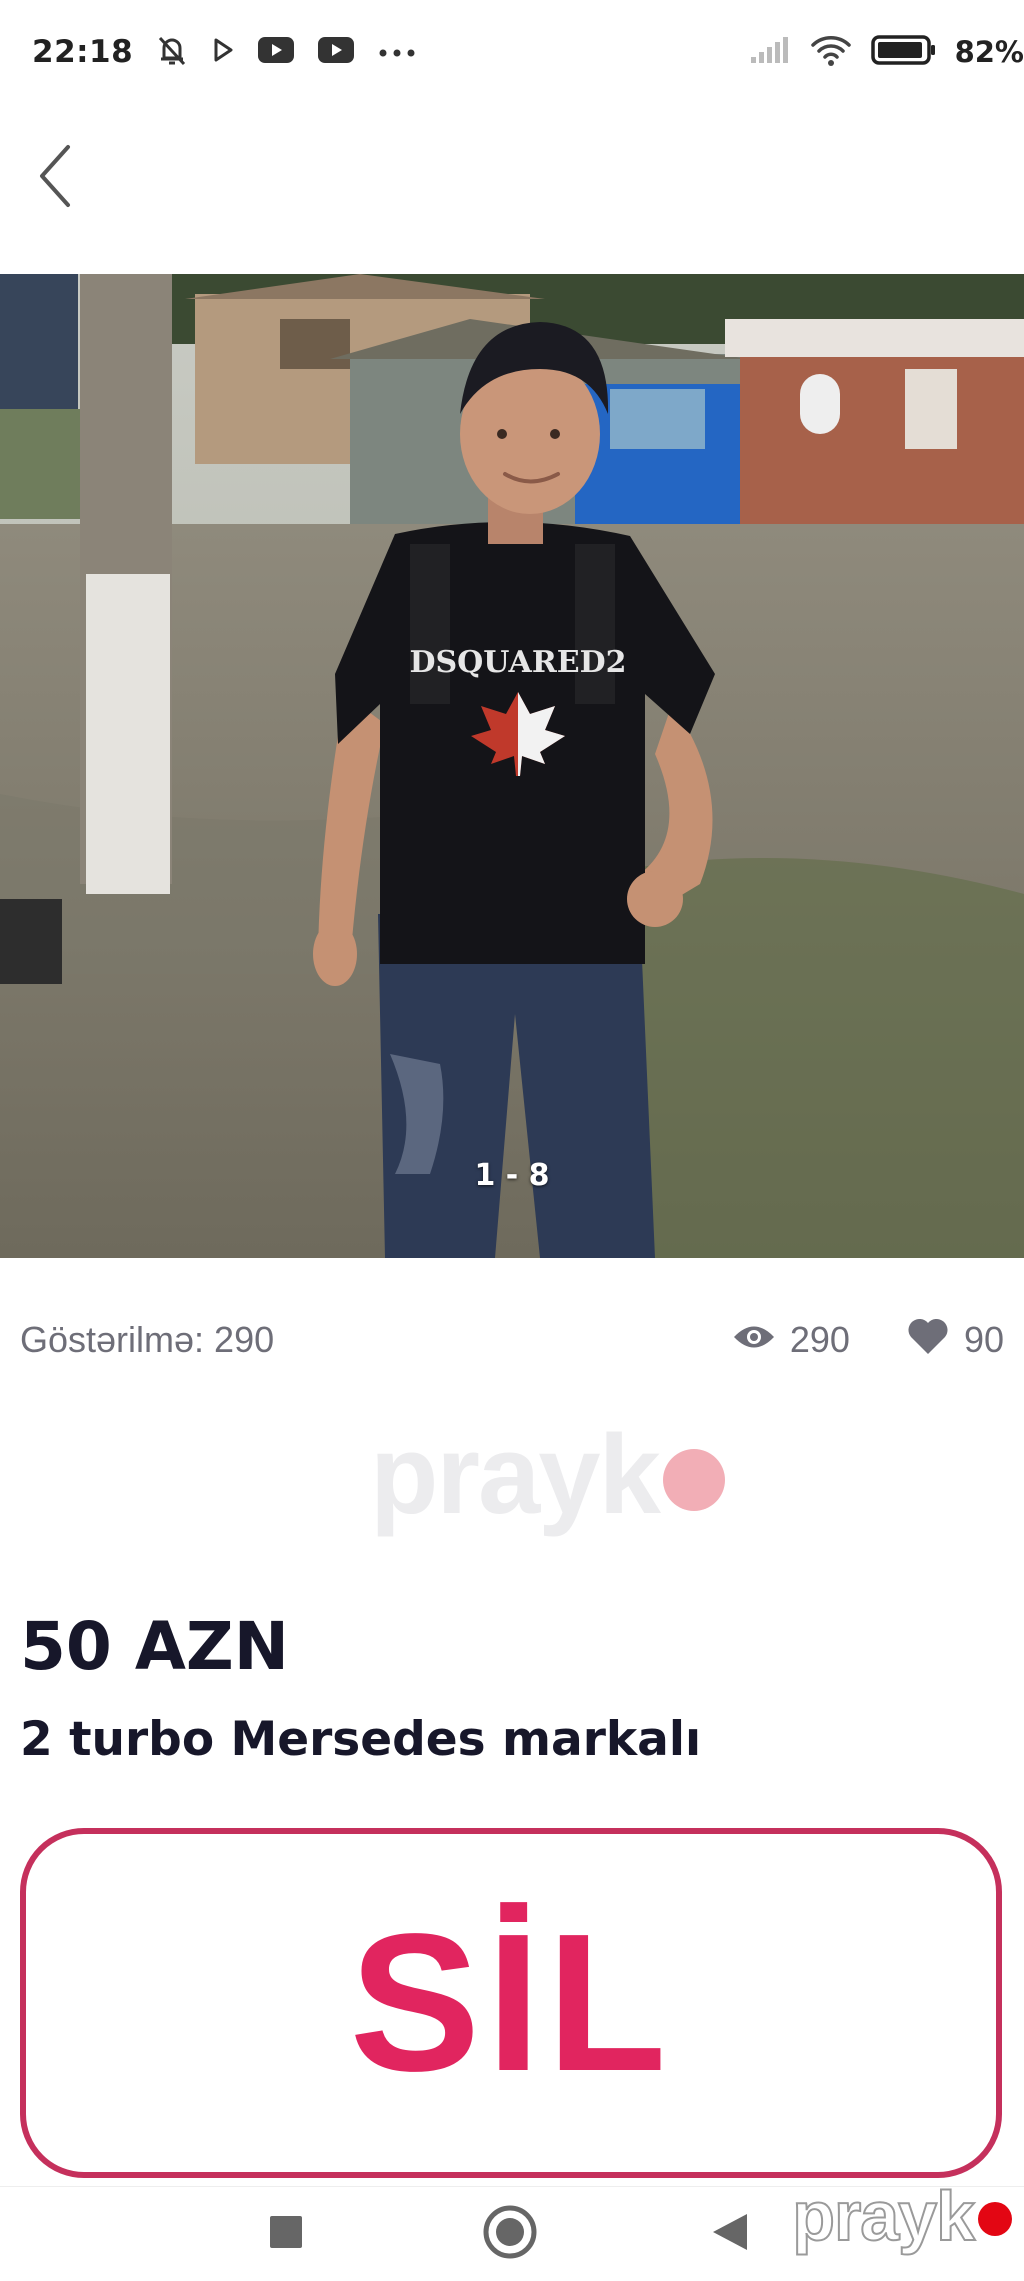  Describe the element at coordinates (903, 52) in the screenshot. I see `battery-icon` at that location.